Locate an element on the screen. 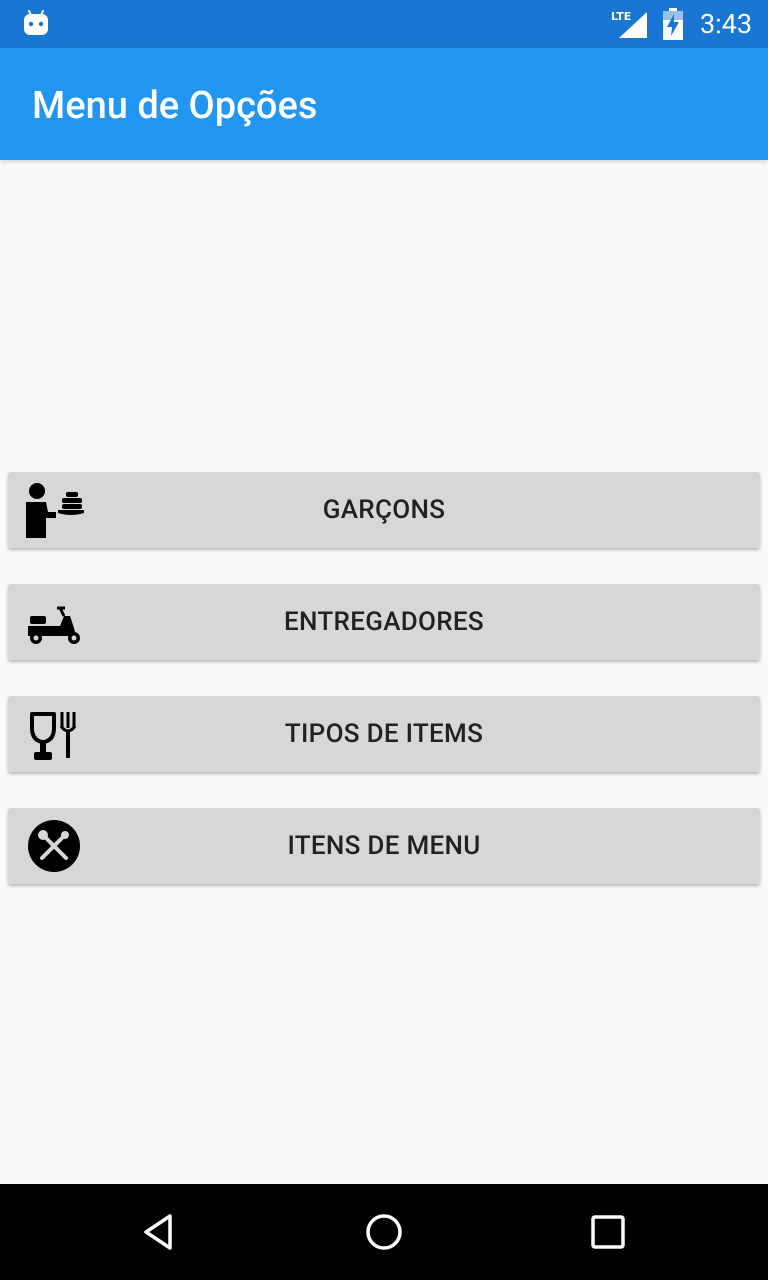 This screenshot has width=768, height=1280. entregadores-button: ENTREGADORES is located at coordinates (384, 622).